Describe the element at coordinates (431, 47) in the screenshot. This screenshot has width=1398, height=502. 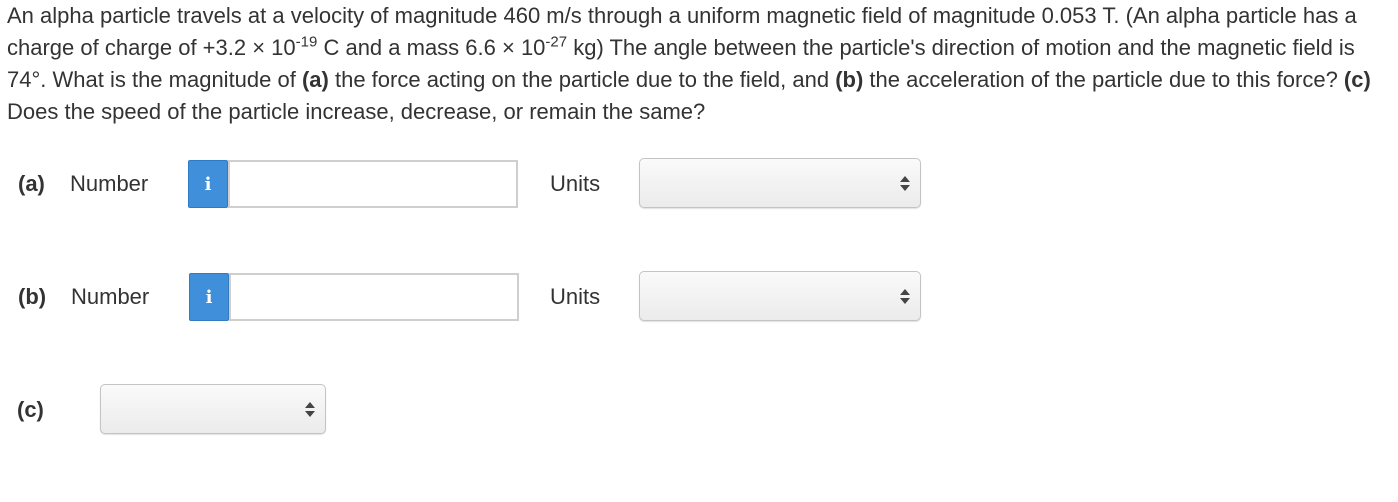
I see `question-segment: C and a mass 6.6 × 10` at that location.